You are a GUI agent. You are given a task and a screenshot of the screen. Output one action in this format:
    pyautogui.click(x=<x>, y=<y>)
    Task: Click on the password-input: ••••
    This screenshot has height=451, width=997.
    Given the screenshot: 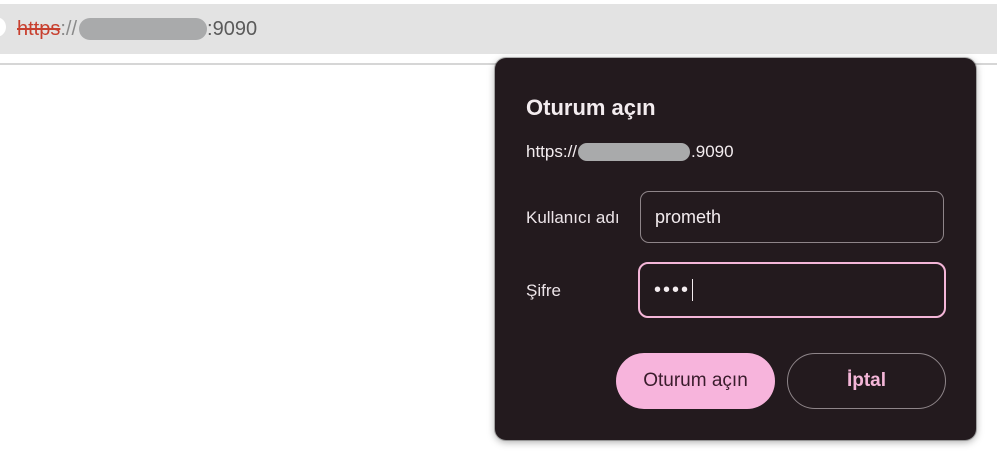 What is the action you would take?
    pyautogui.click(x=792, y=290)
    